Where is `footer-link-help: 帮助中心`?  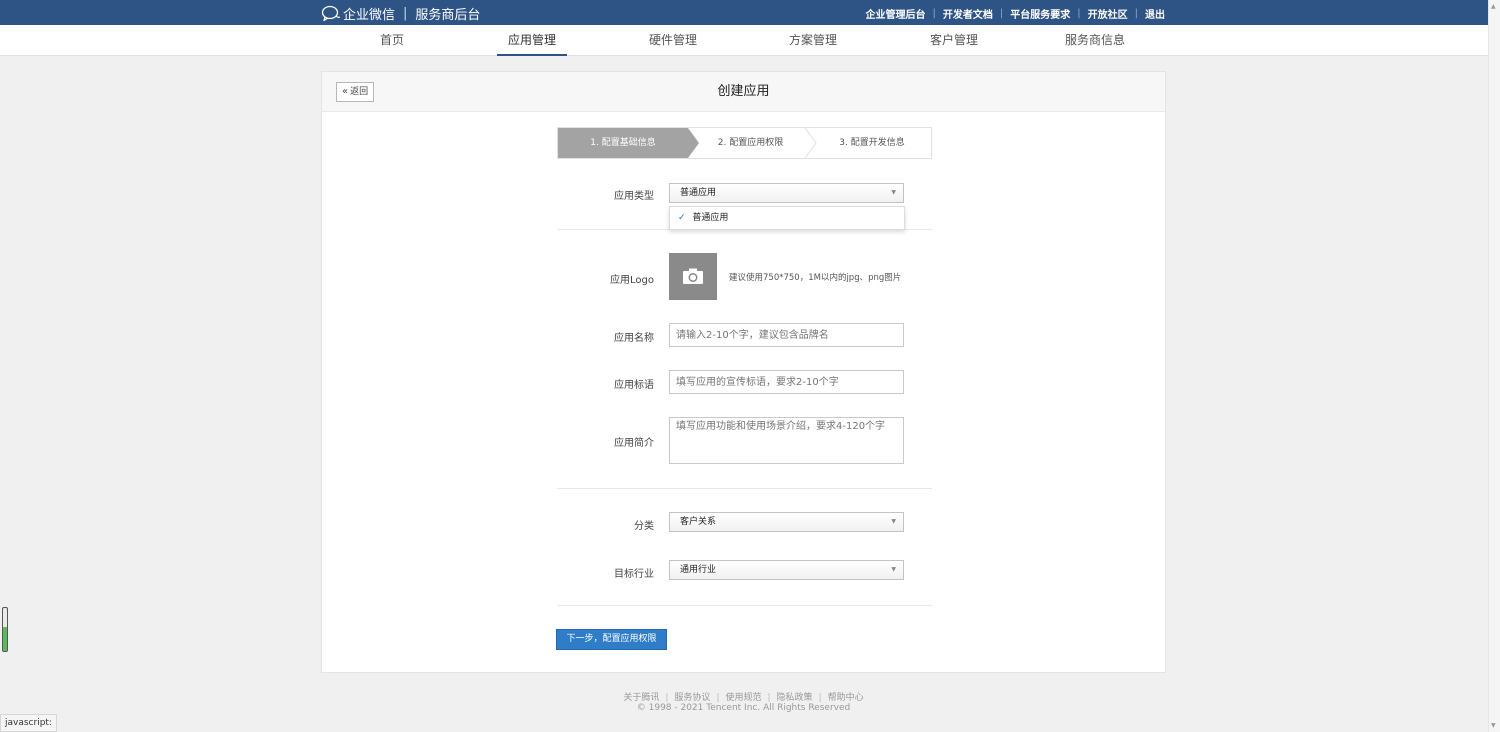
footer-link-help: 帮助中心 is located at coordinates (846, 698).